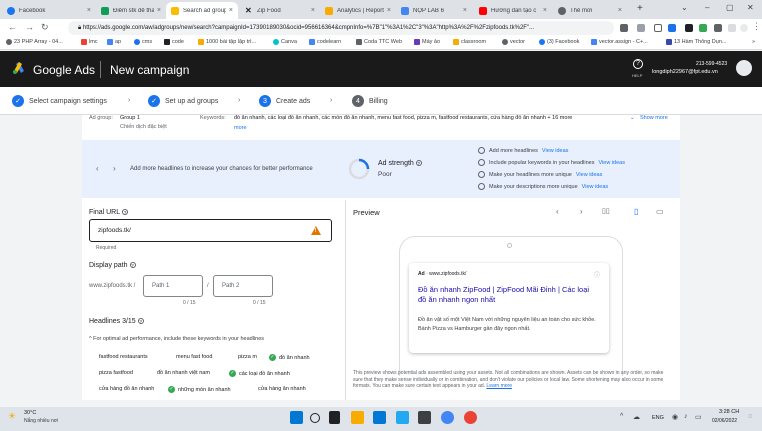 The width and height of the screenshot is (762, 431). I want to click on show-more-link: Show more, so click(654, 118).